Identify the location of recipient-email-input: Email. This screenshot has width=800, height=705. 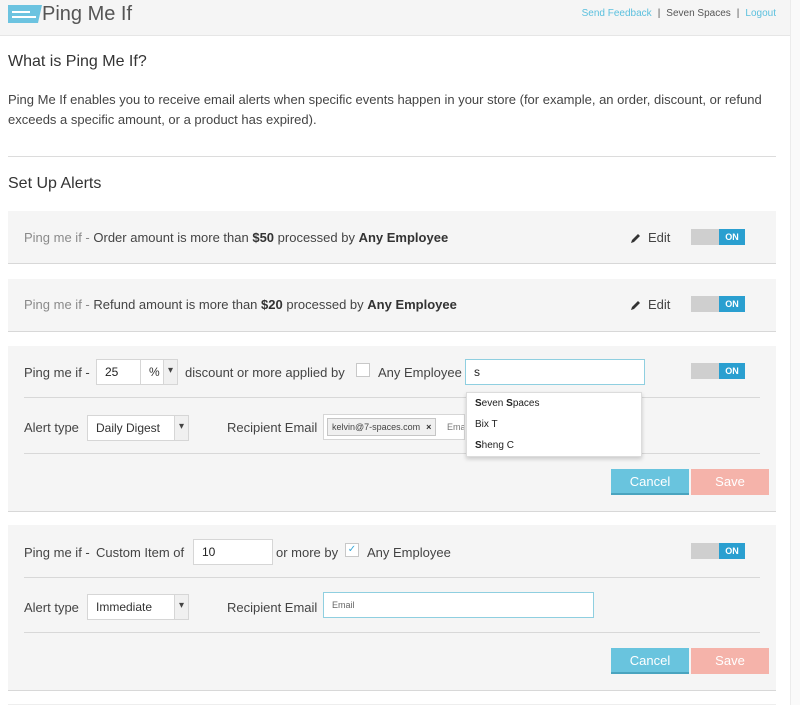
(458, 605).